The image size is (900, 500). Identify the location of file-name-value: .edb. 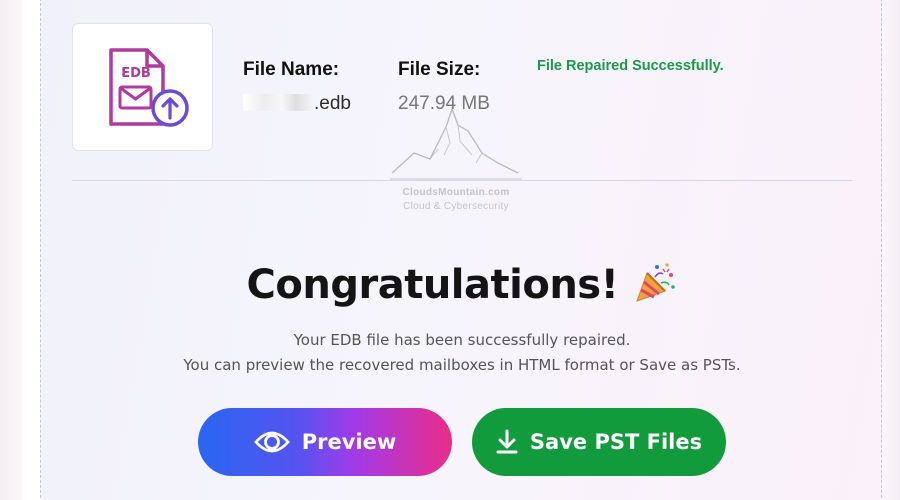
(332, 103).